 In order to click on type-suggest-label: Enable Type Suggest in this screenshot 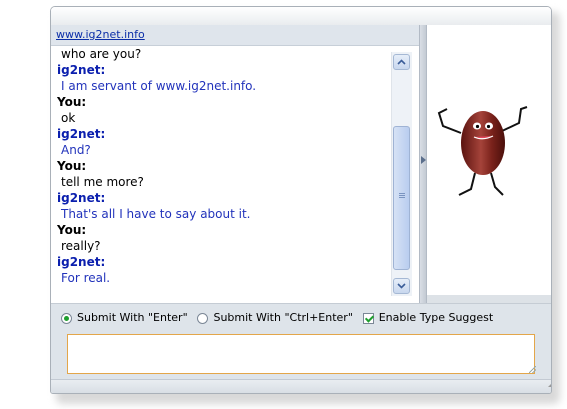, I will do `click(436, 317)`.